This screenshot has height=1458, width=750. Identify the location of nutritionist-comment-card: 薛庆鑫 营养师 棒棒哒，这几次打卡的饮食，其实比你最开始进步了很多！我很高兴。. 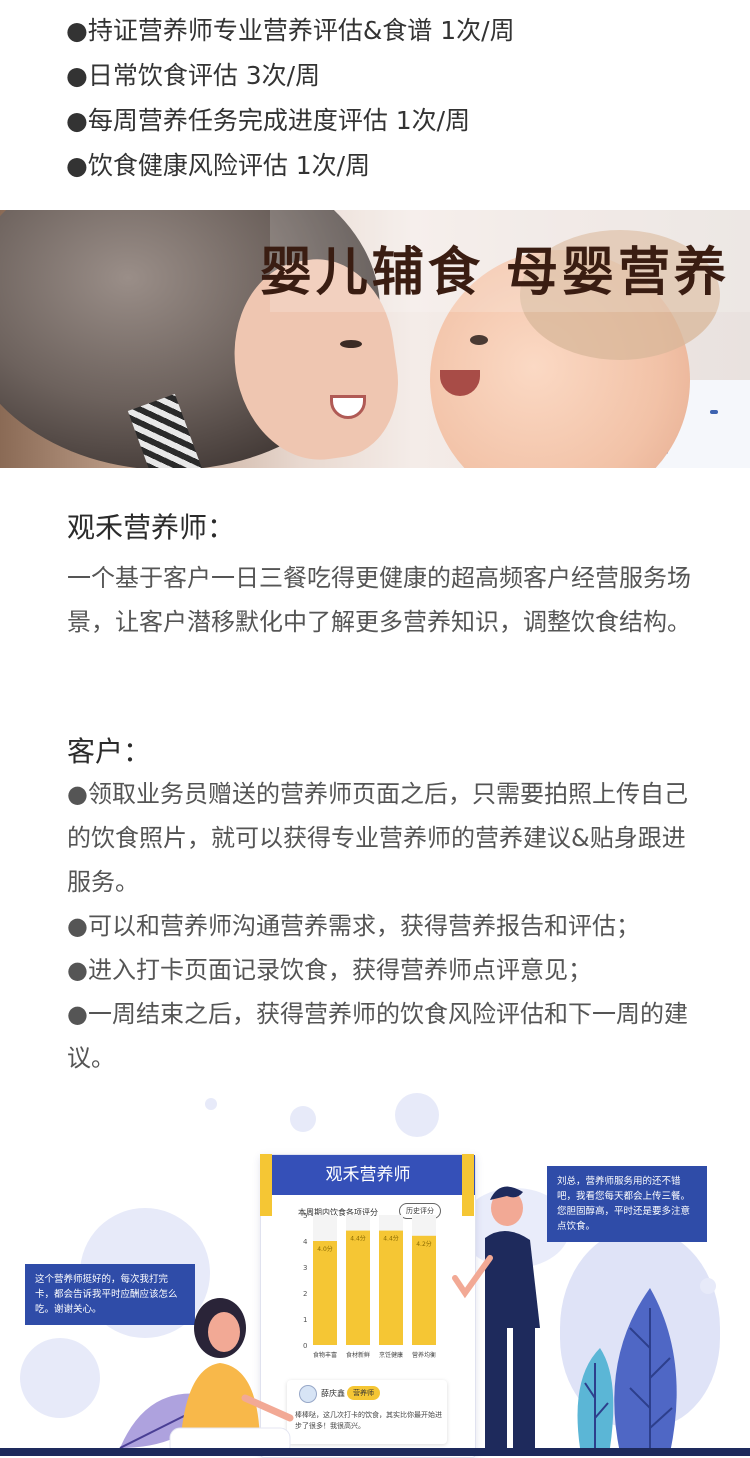
(367, 1412).